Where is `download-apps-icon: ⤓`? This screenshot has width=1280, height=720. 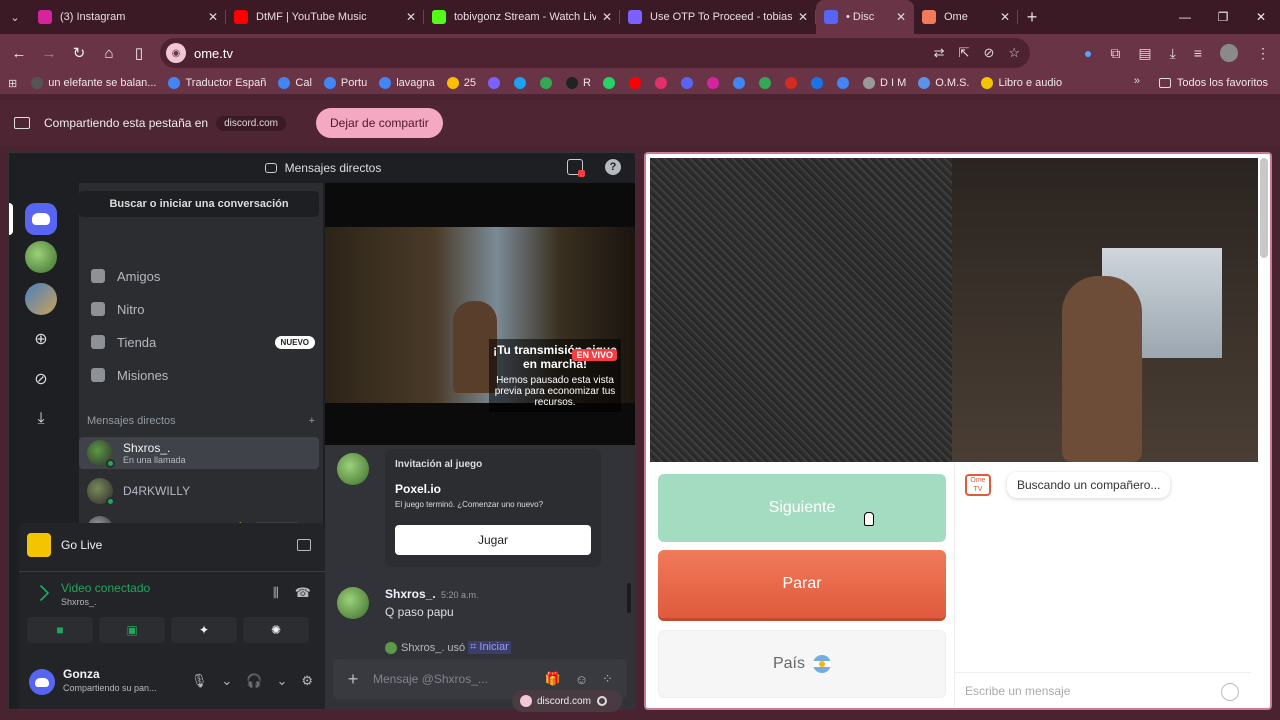
download-apps-icon: ⤓ is located at coordinates (41, 419).